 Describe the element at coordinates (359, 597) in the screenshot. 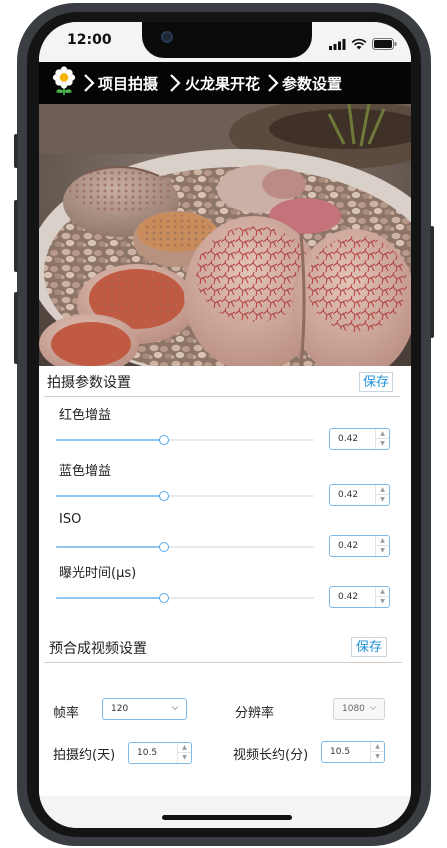

I see `exposure-time-input: 0.42 ▲ ▼` at that location.